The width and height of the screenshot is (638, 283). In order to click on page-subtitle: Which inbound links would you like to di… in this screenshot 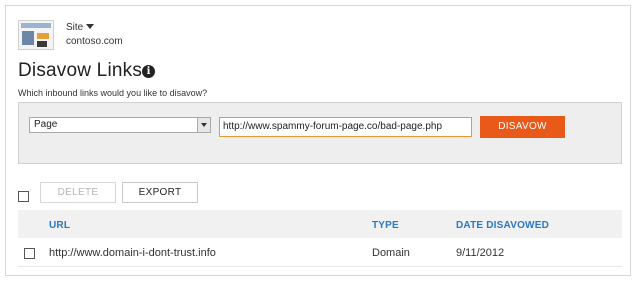, I will do `click(113, 93)`.